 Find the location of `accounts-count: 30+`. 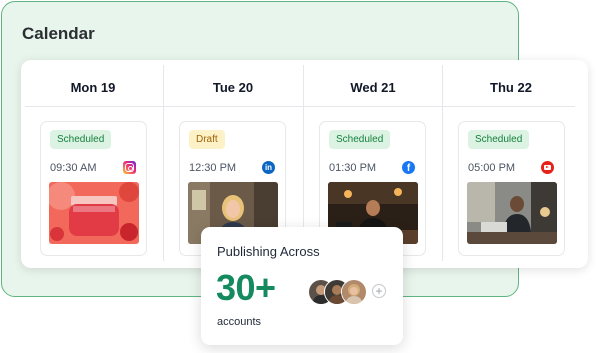

accounts-count: 30+ is located at coordinates (246, 287).